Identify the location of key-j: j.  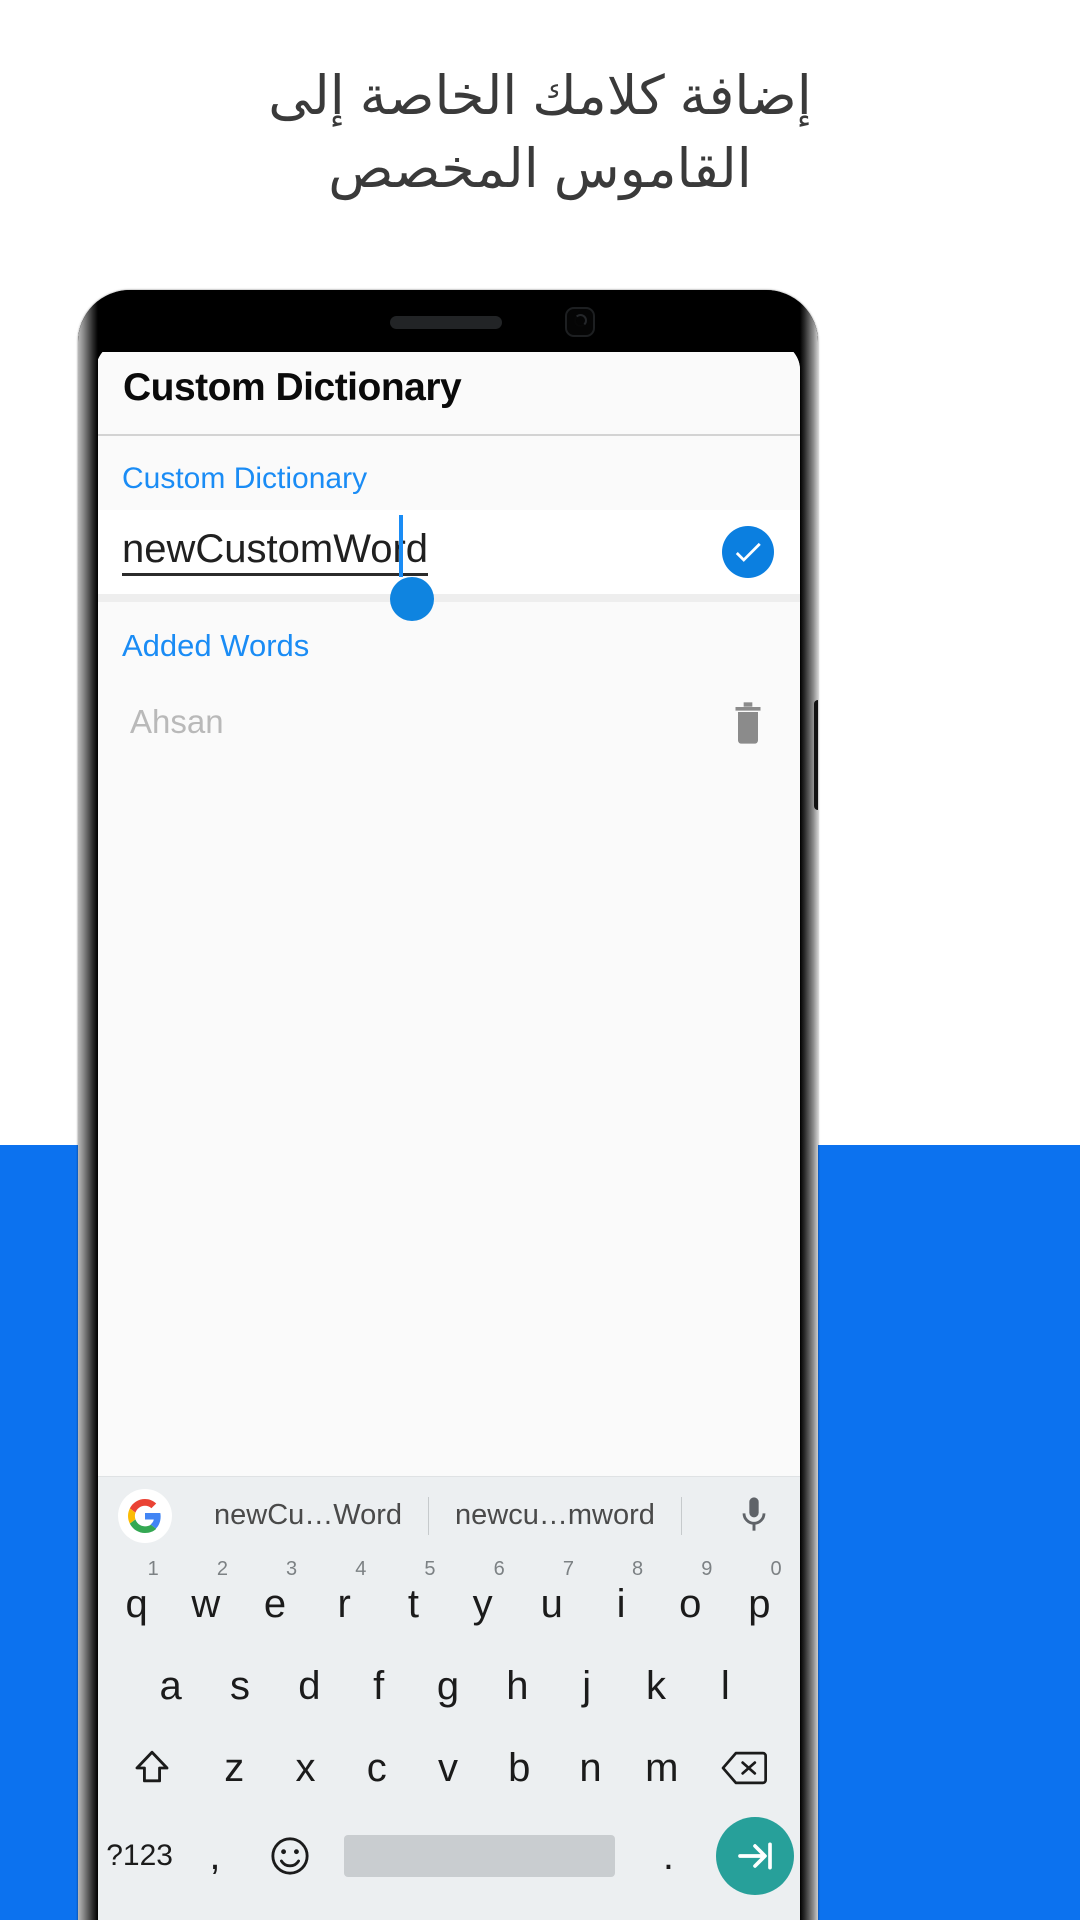
(586, 1686).